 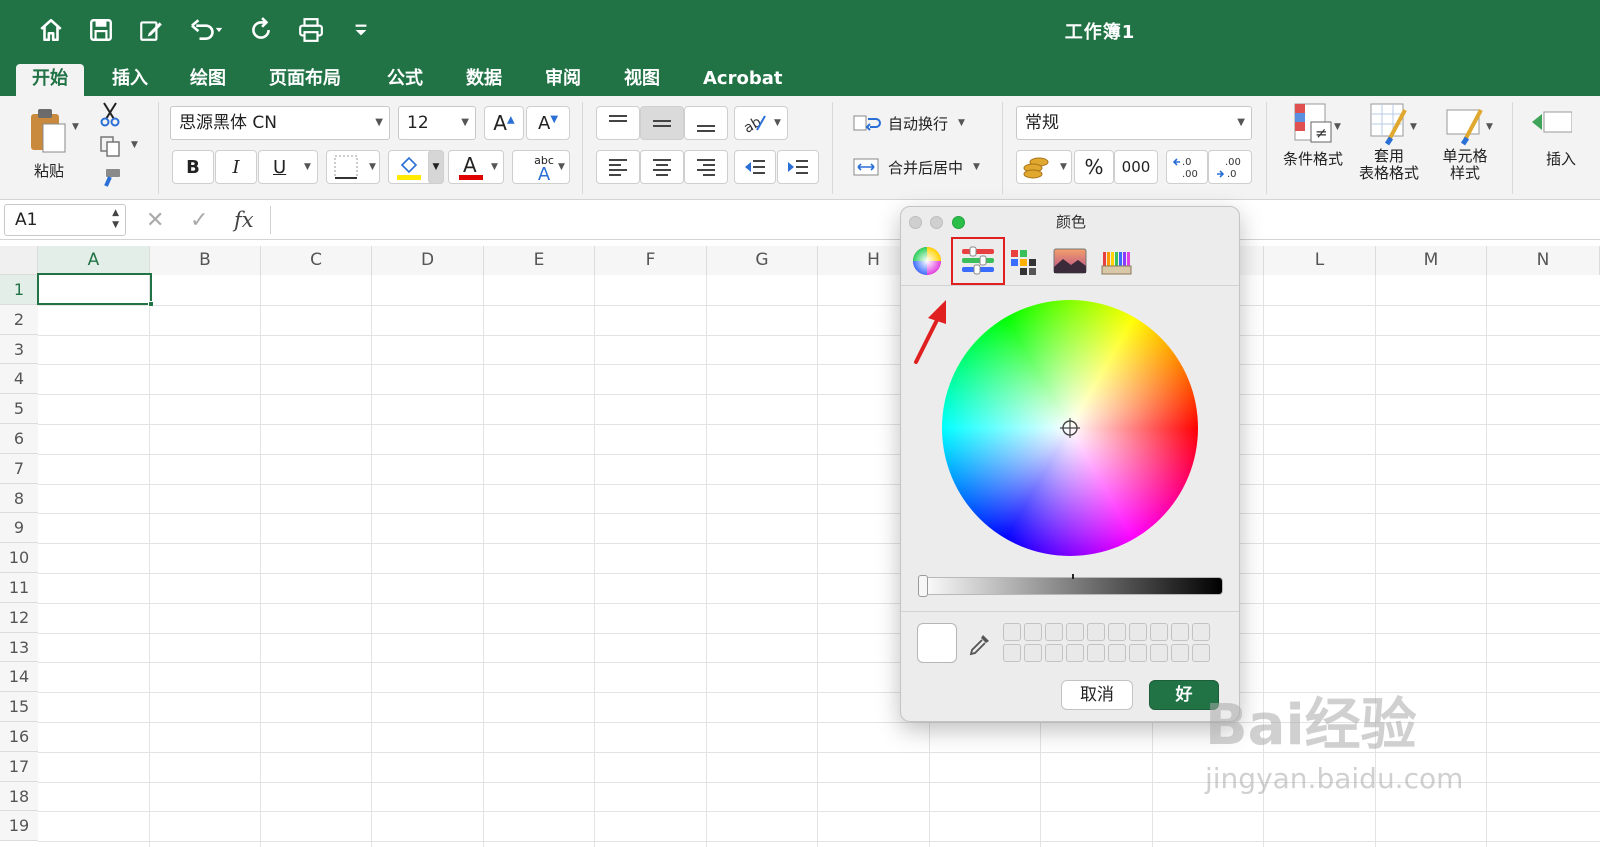 I want to click on row-header: 19, so click(x=19, y=826).